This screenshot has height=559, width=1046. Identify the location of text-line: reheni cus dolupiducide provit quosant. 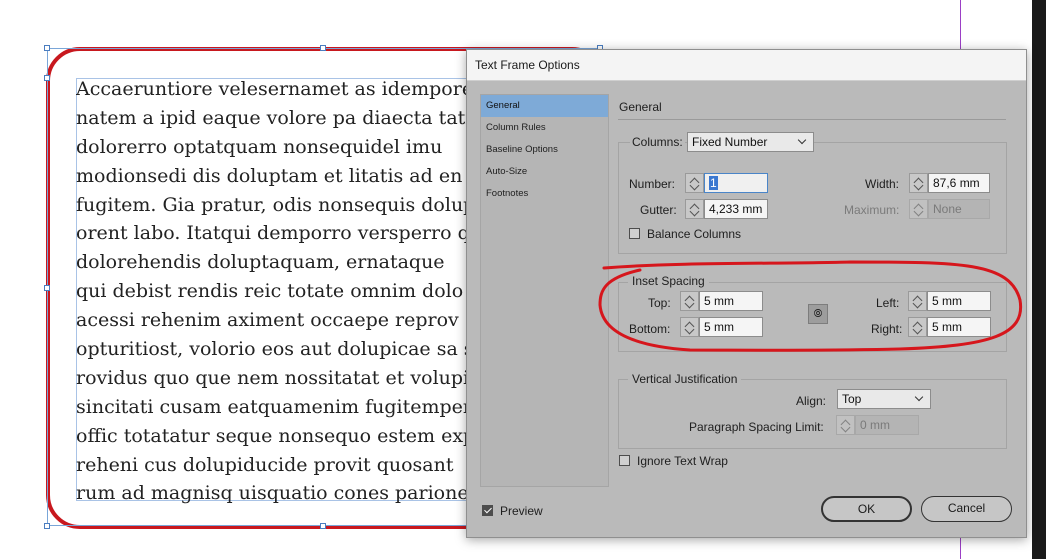
(265, 464).